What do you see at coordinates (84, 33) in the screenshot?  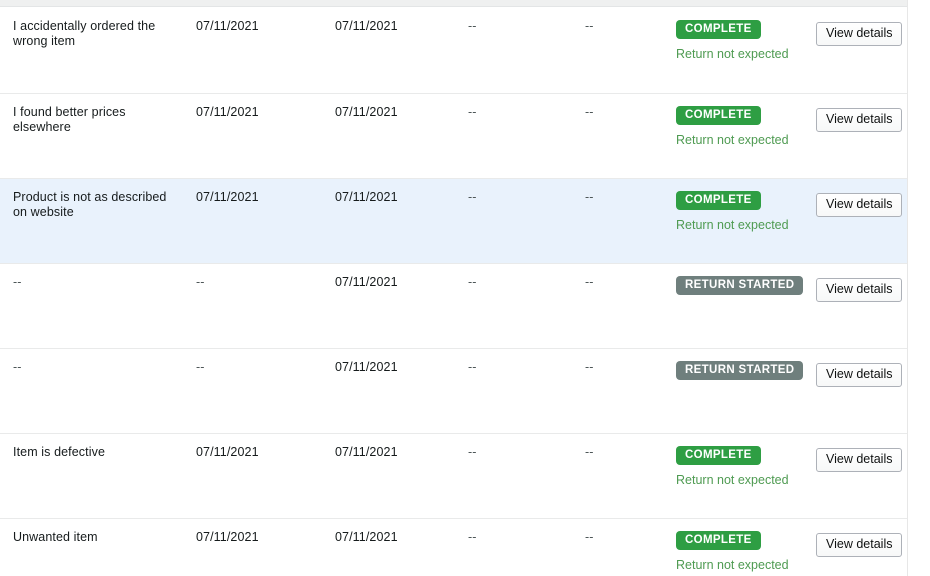 I see `cell-return-reason: I accidentally ordered the wrong item` at bounding box center [84, 33].